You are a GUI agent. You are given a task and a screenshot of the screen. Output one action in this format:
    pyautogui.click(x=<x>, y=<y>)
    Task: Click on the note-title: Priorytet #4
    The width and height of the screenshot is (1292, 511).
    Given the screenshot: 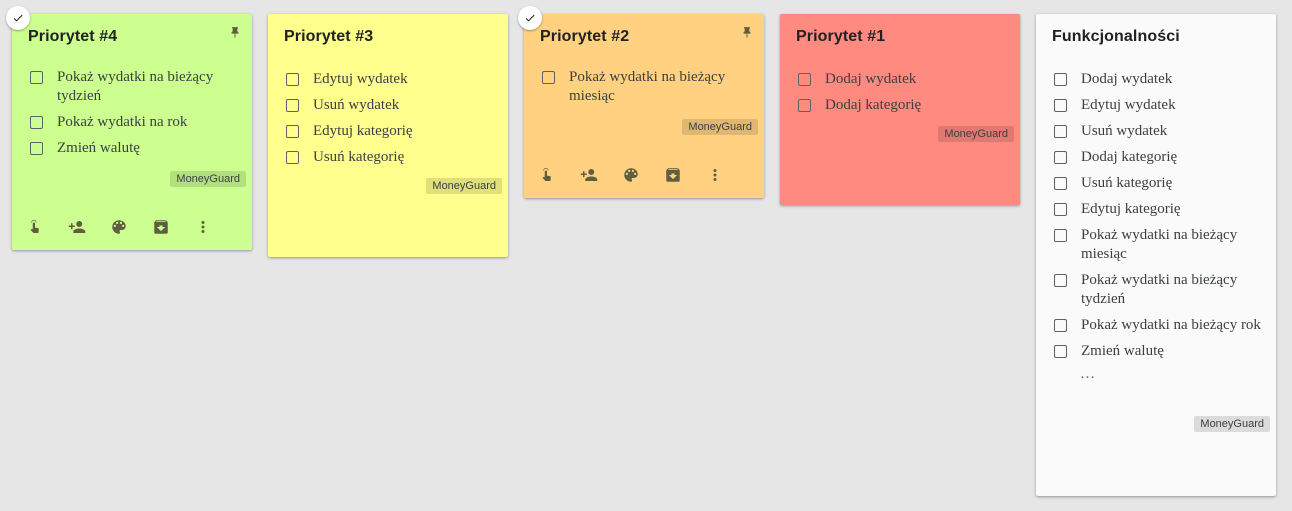 What is the action you would take?
    pyautogui.click(x=73, y=36)
    